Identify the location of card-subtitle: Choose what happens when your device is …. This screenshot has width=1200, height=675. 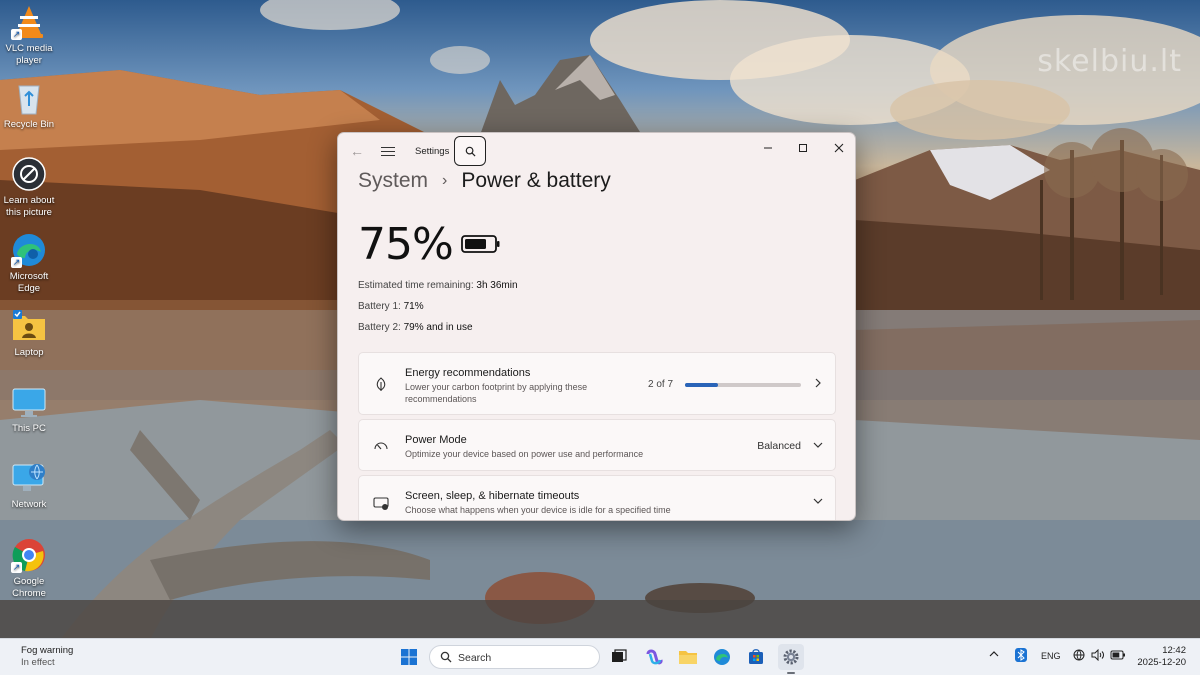
(538, 510).